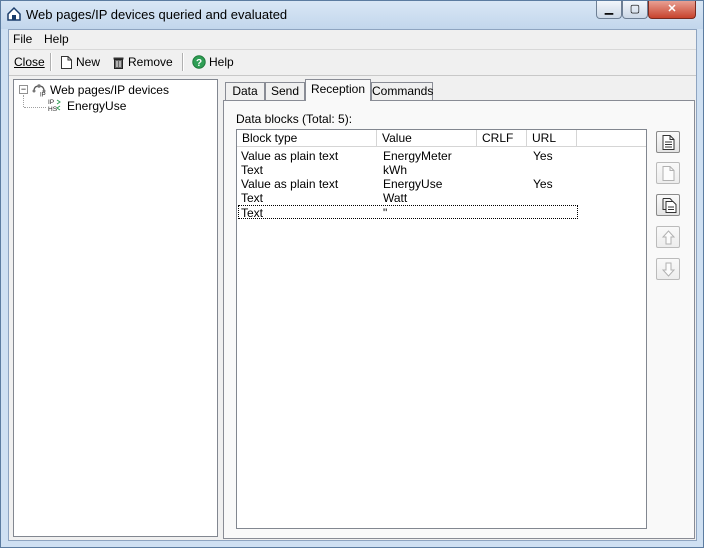 This screenshot has width=704, height=548. I want to click on edit-block-button, so click(668, 173).